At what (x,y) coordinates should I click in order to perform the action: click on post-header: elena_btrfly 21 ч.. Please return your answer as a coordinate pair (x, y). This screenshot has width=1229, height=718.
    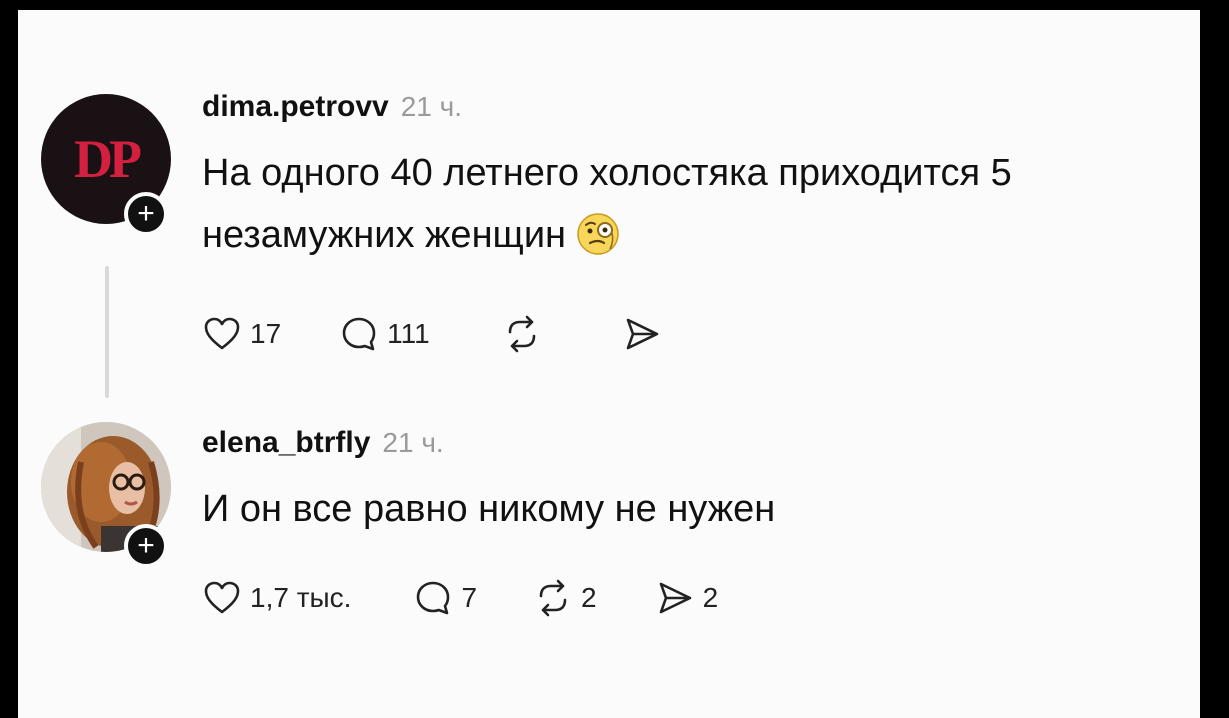
    Looking at the image, I should click on (691, 446).